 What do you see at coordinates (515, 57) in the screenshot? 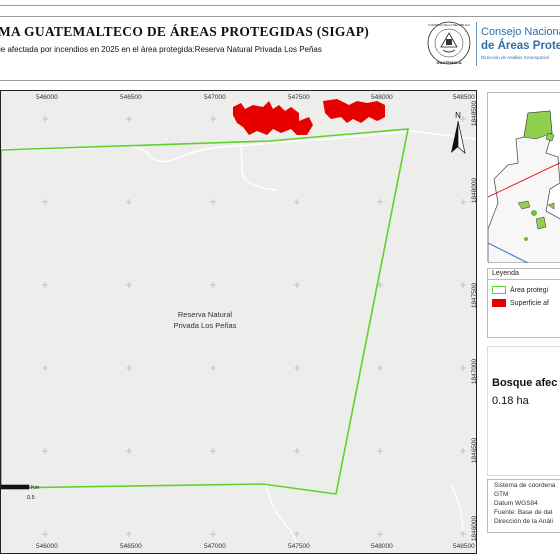
I see `org-name-line3: Dirección de Análisis Geoespacial` at bounding box center [515, 57].